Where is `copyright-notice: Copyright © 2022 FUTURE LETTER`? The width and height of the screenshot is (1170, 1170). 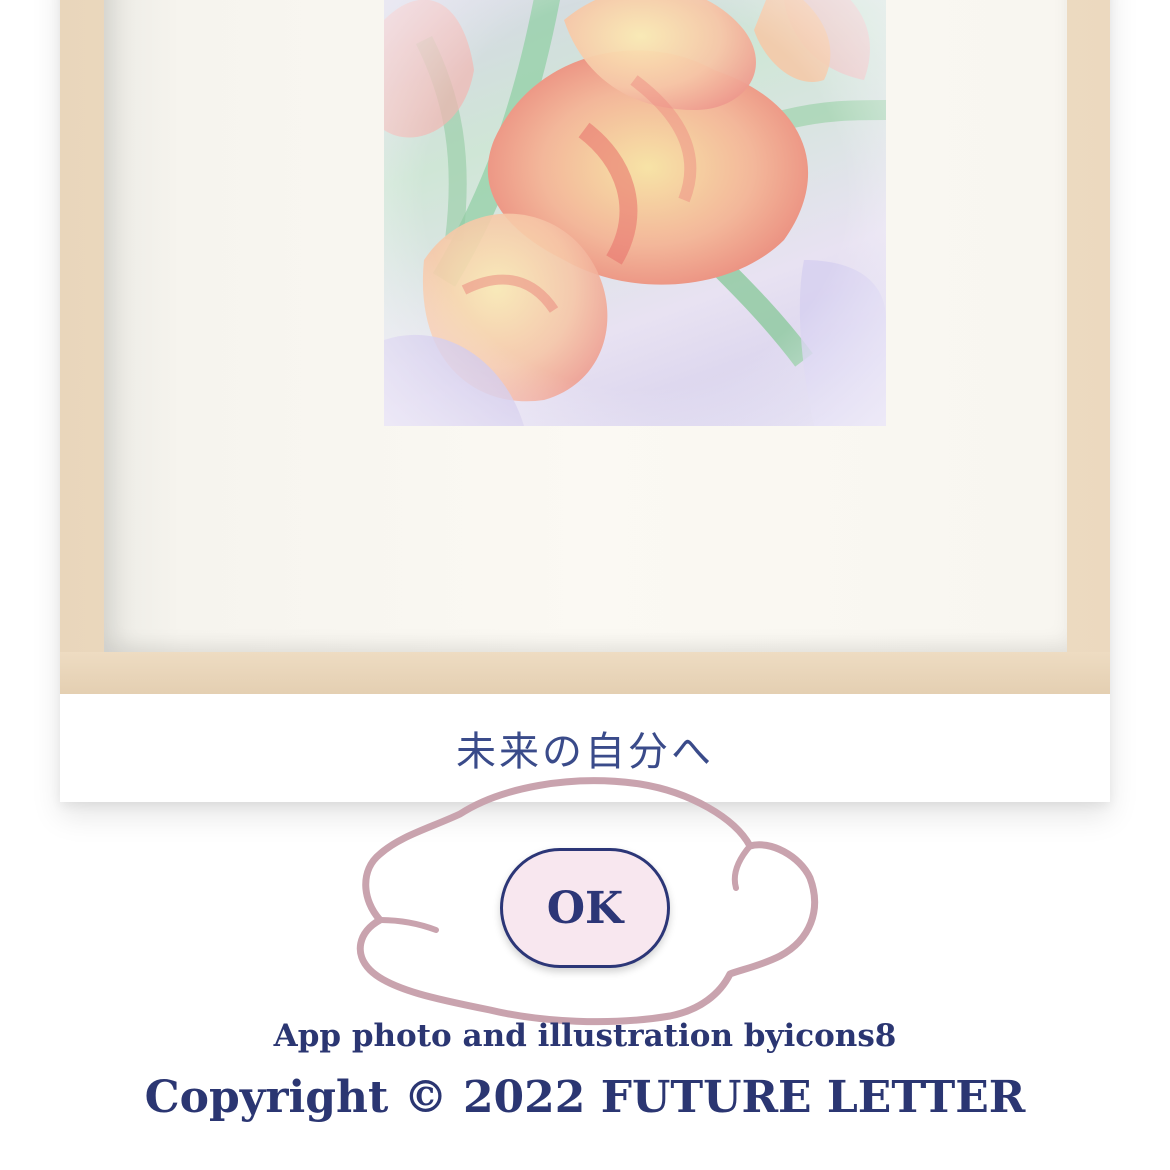
copyright-notice: Copyright © 2022 FUTURE LETTER is located at coordinates (585, 1097).